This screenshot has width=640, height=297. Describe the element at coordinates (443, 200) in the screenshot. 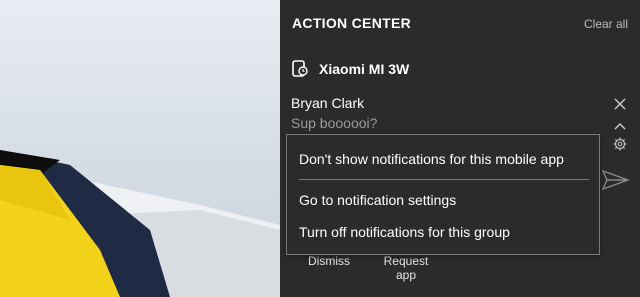

I see `menu-item-notification-settings: Go to notification settings` at that location.